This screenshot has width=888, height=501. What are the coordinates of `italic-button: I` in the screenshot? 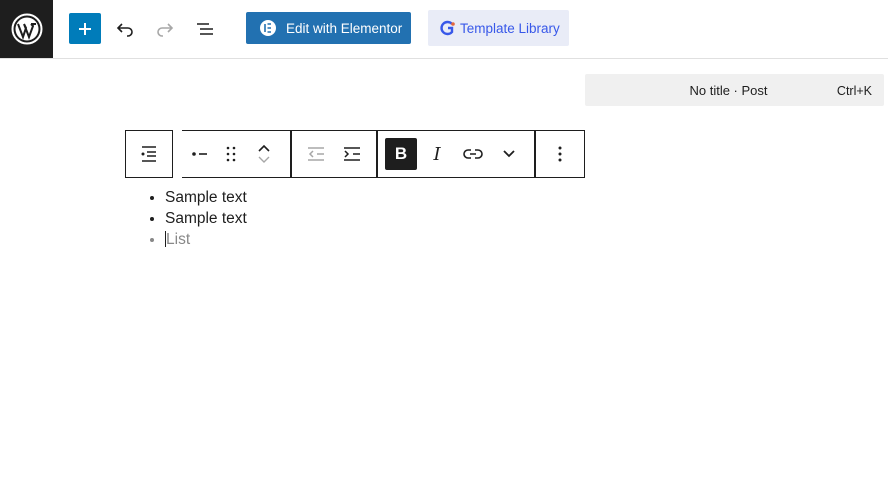 It's located at (437, 154).